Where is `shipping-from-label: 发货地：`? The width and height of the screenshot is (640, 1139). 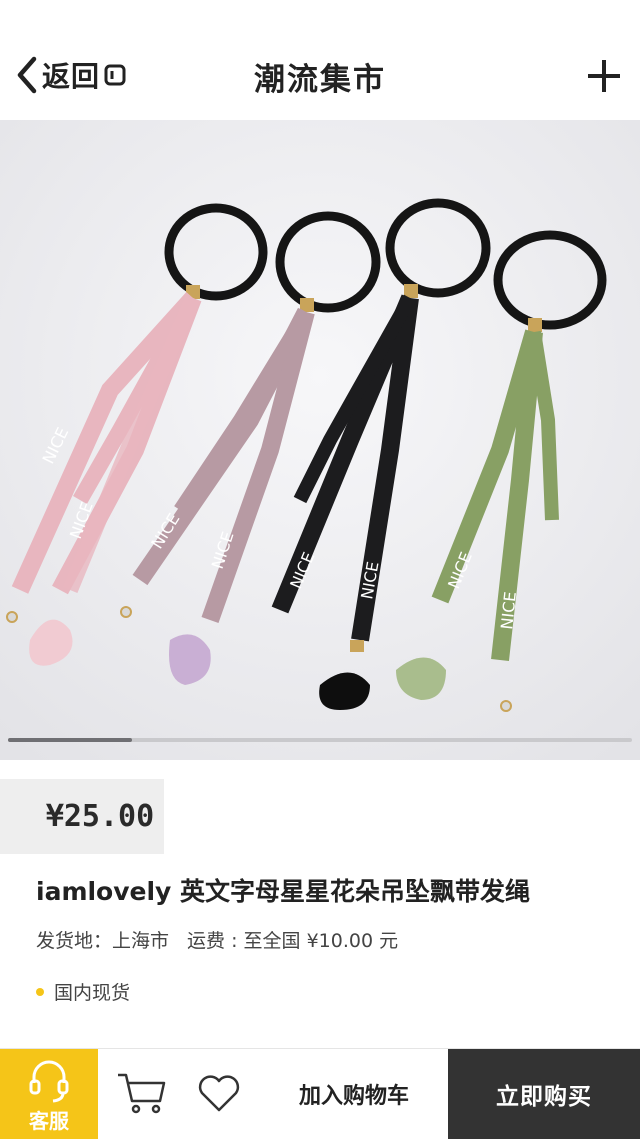 shipping-from-label: 发货地： is located at coordinates (74, 941).